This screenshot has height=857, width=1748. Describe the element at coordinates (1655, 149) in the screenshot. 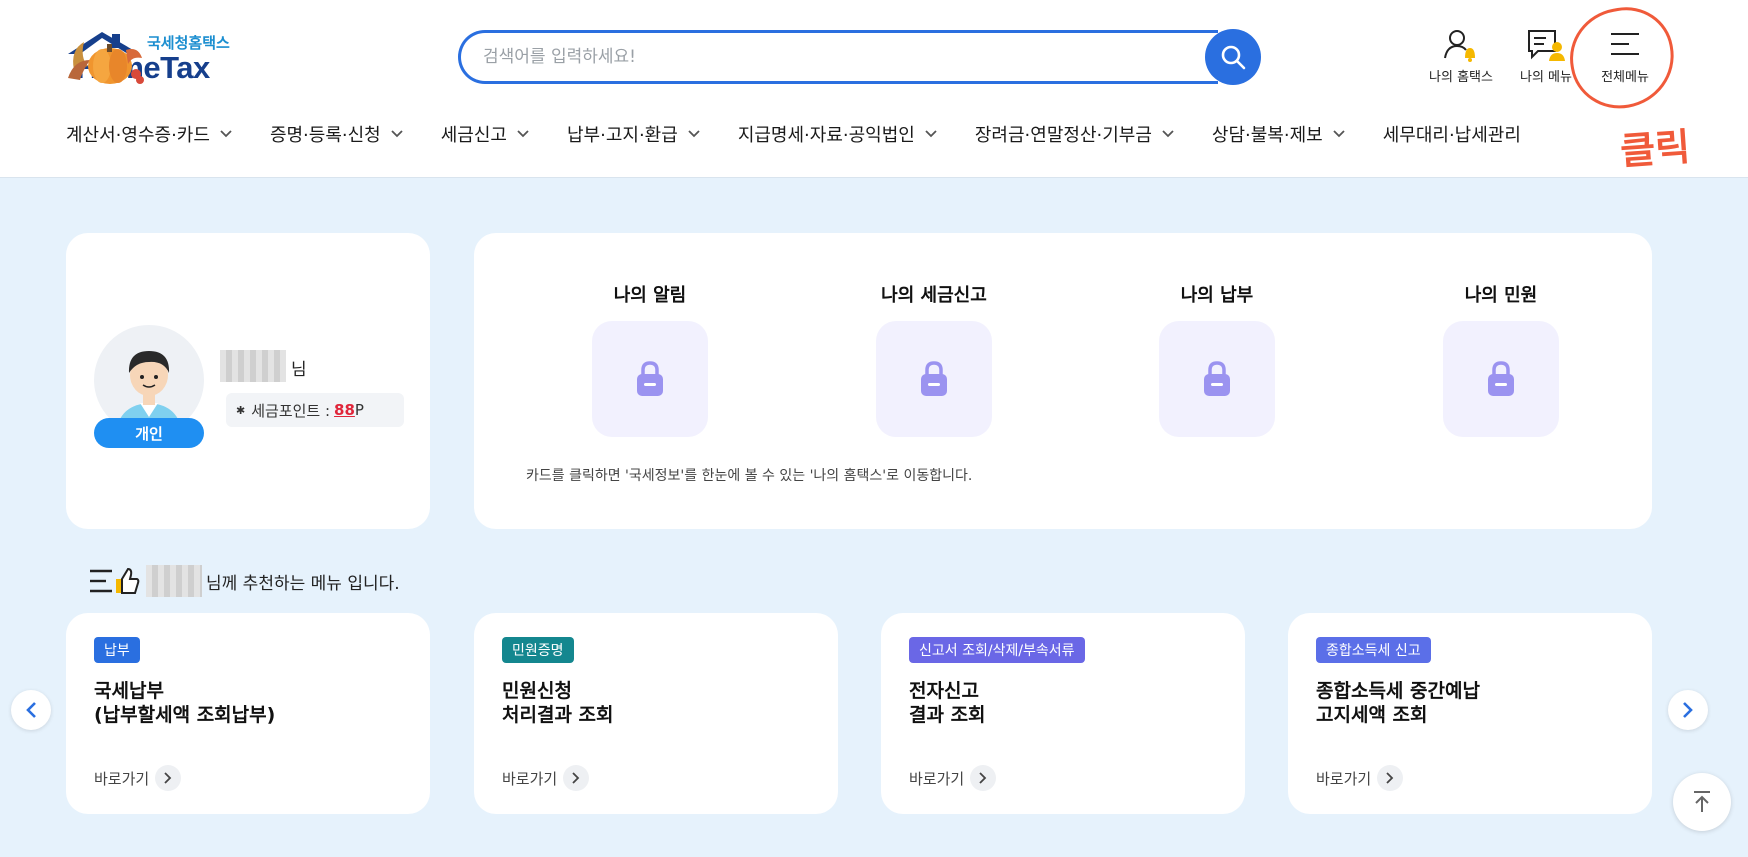

I see `annotation-text: 클릭` at that location.